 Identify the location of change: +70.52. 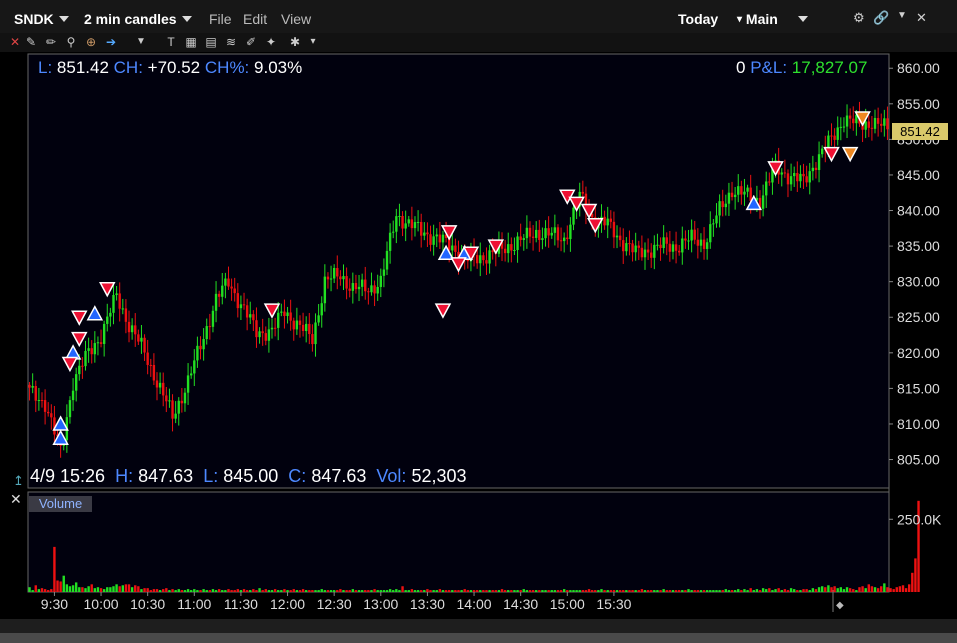
(174, 67).